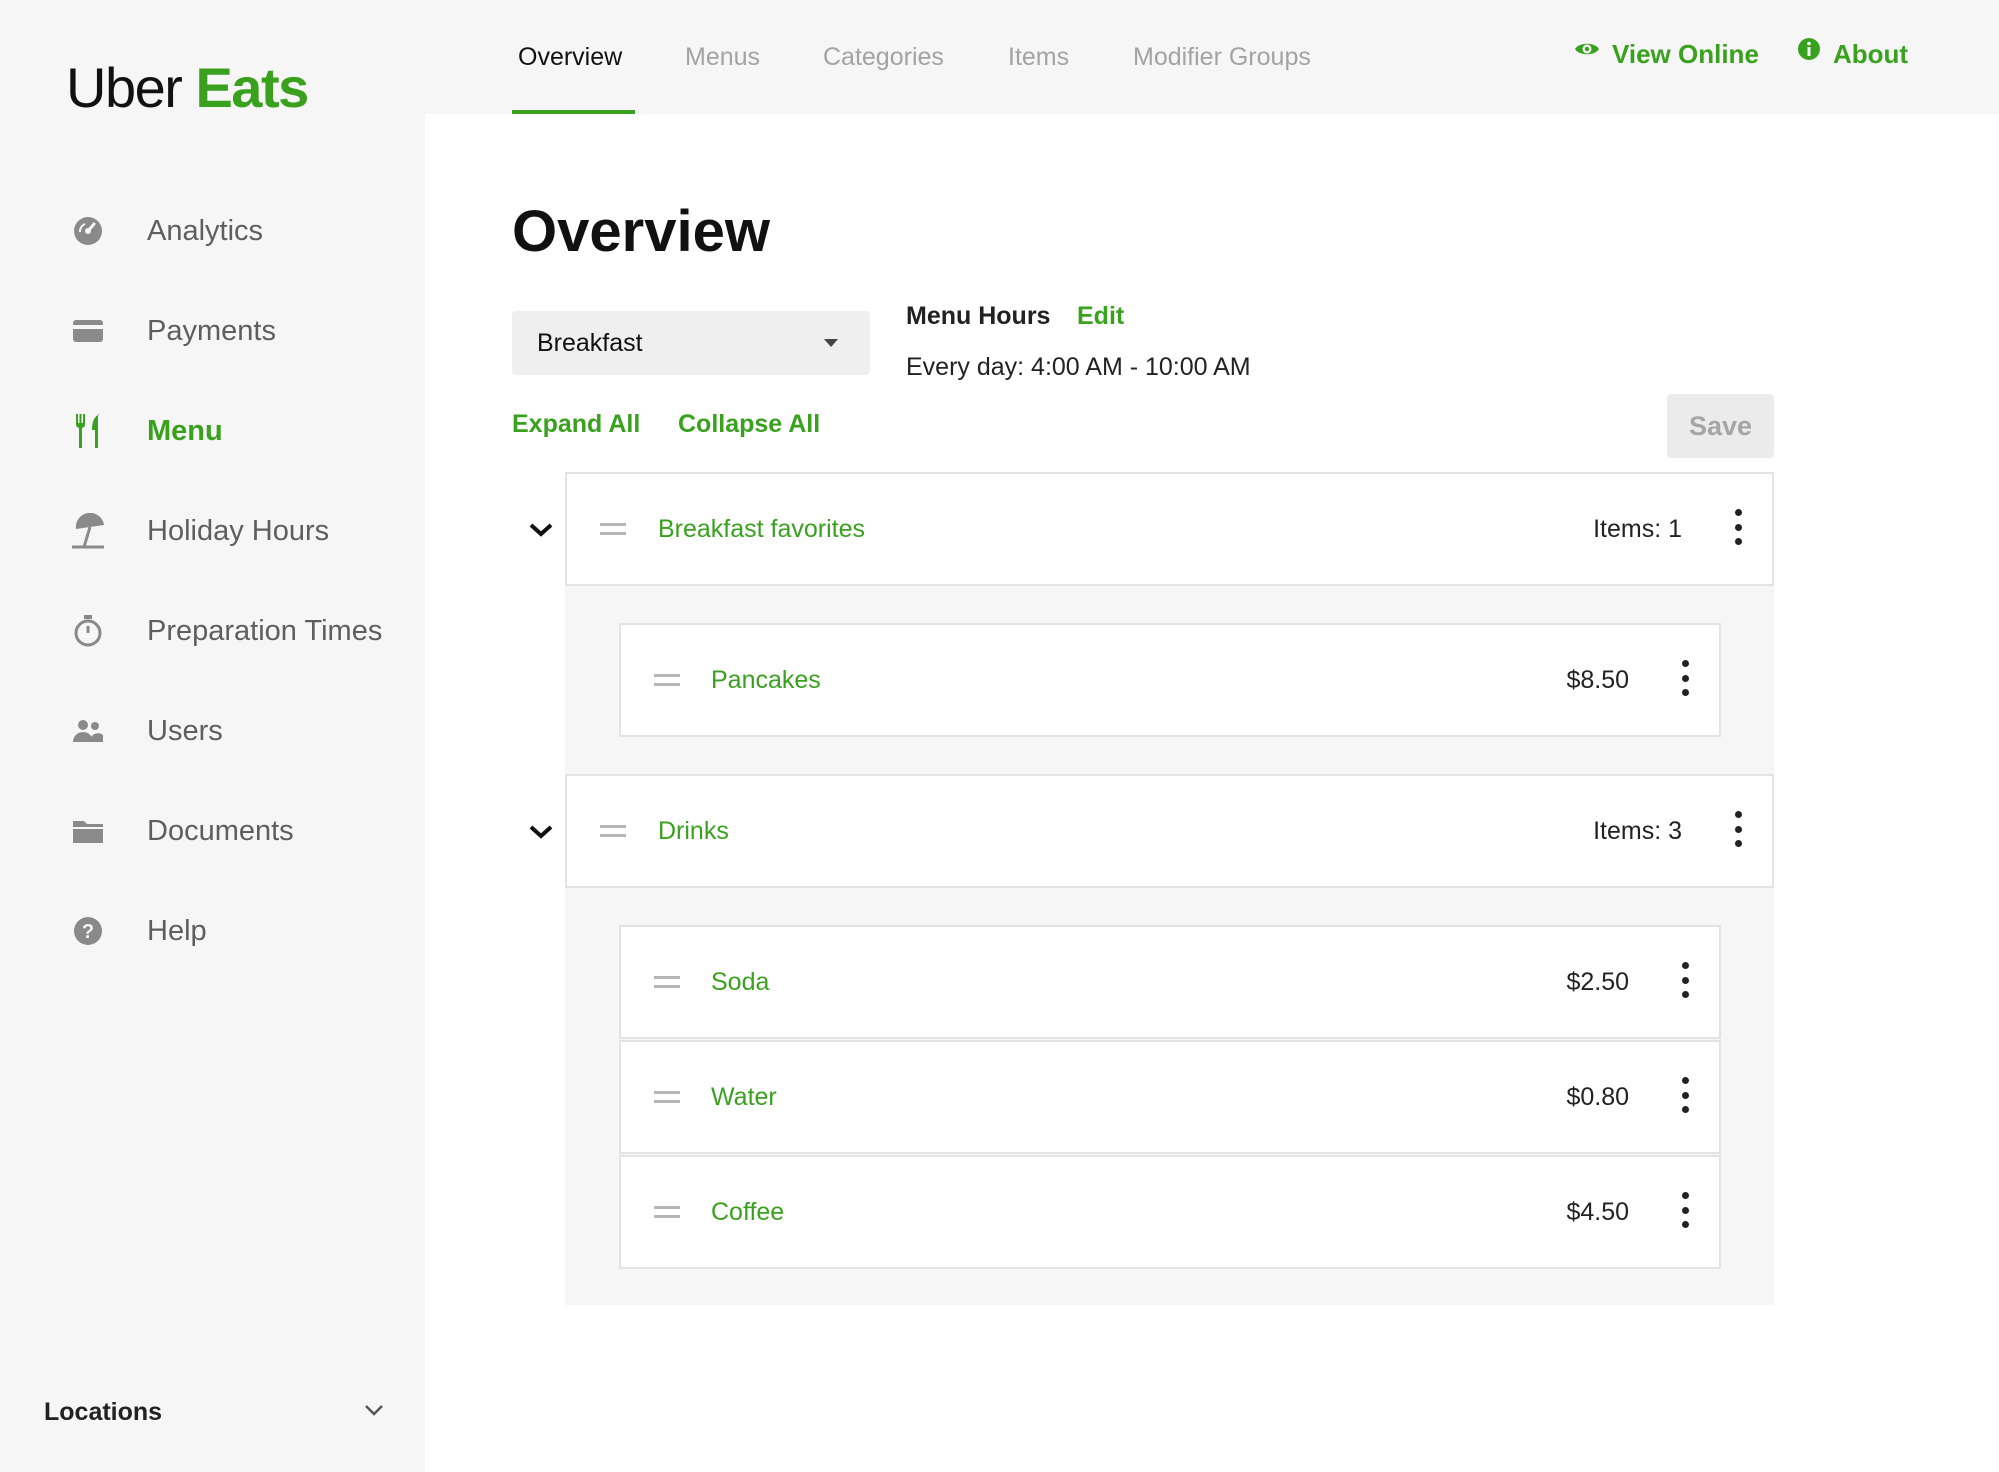 This screenshot has height=1472, width=1999. I want to click on users-icon, so click(88, 731).